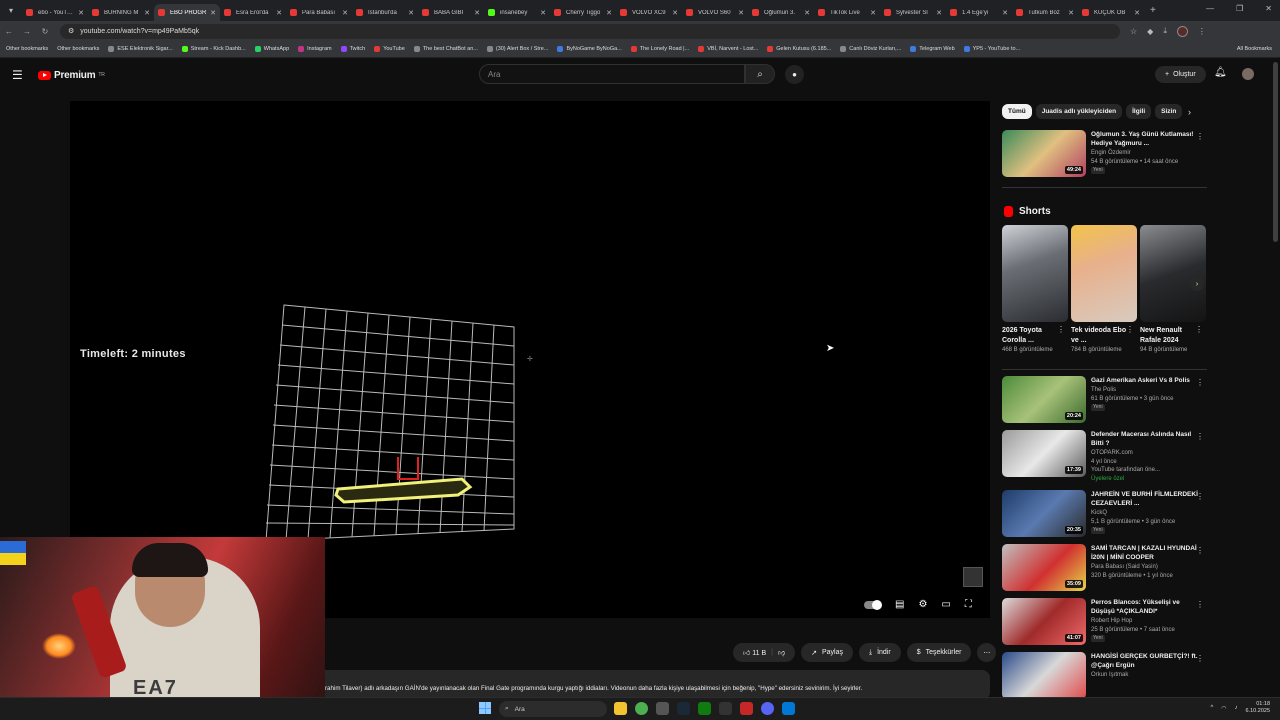 The height and width of the screenshot is (720, 1280). What do you see at coordinates (253, 12) in the screenshot?
I see `browser-tab: Esra Erol'da ✕` at bounding box center [253, 12].